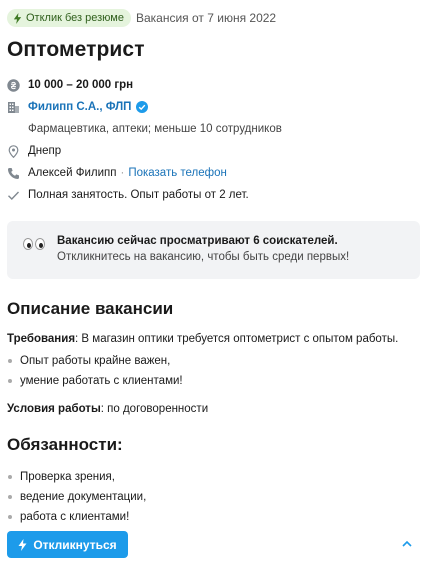  What do you see at coordinates (214, 381) in the screenshot?
I see `list-item: умение работать с клиентами!` at bounding box center [214, 381].